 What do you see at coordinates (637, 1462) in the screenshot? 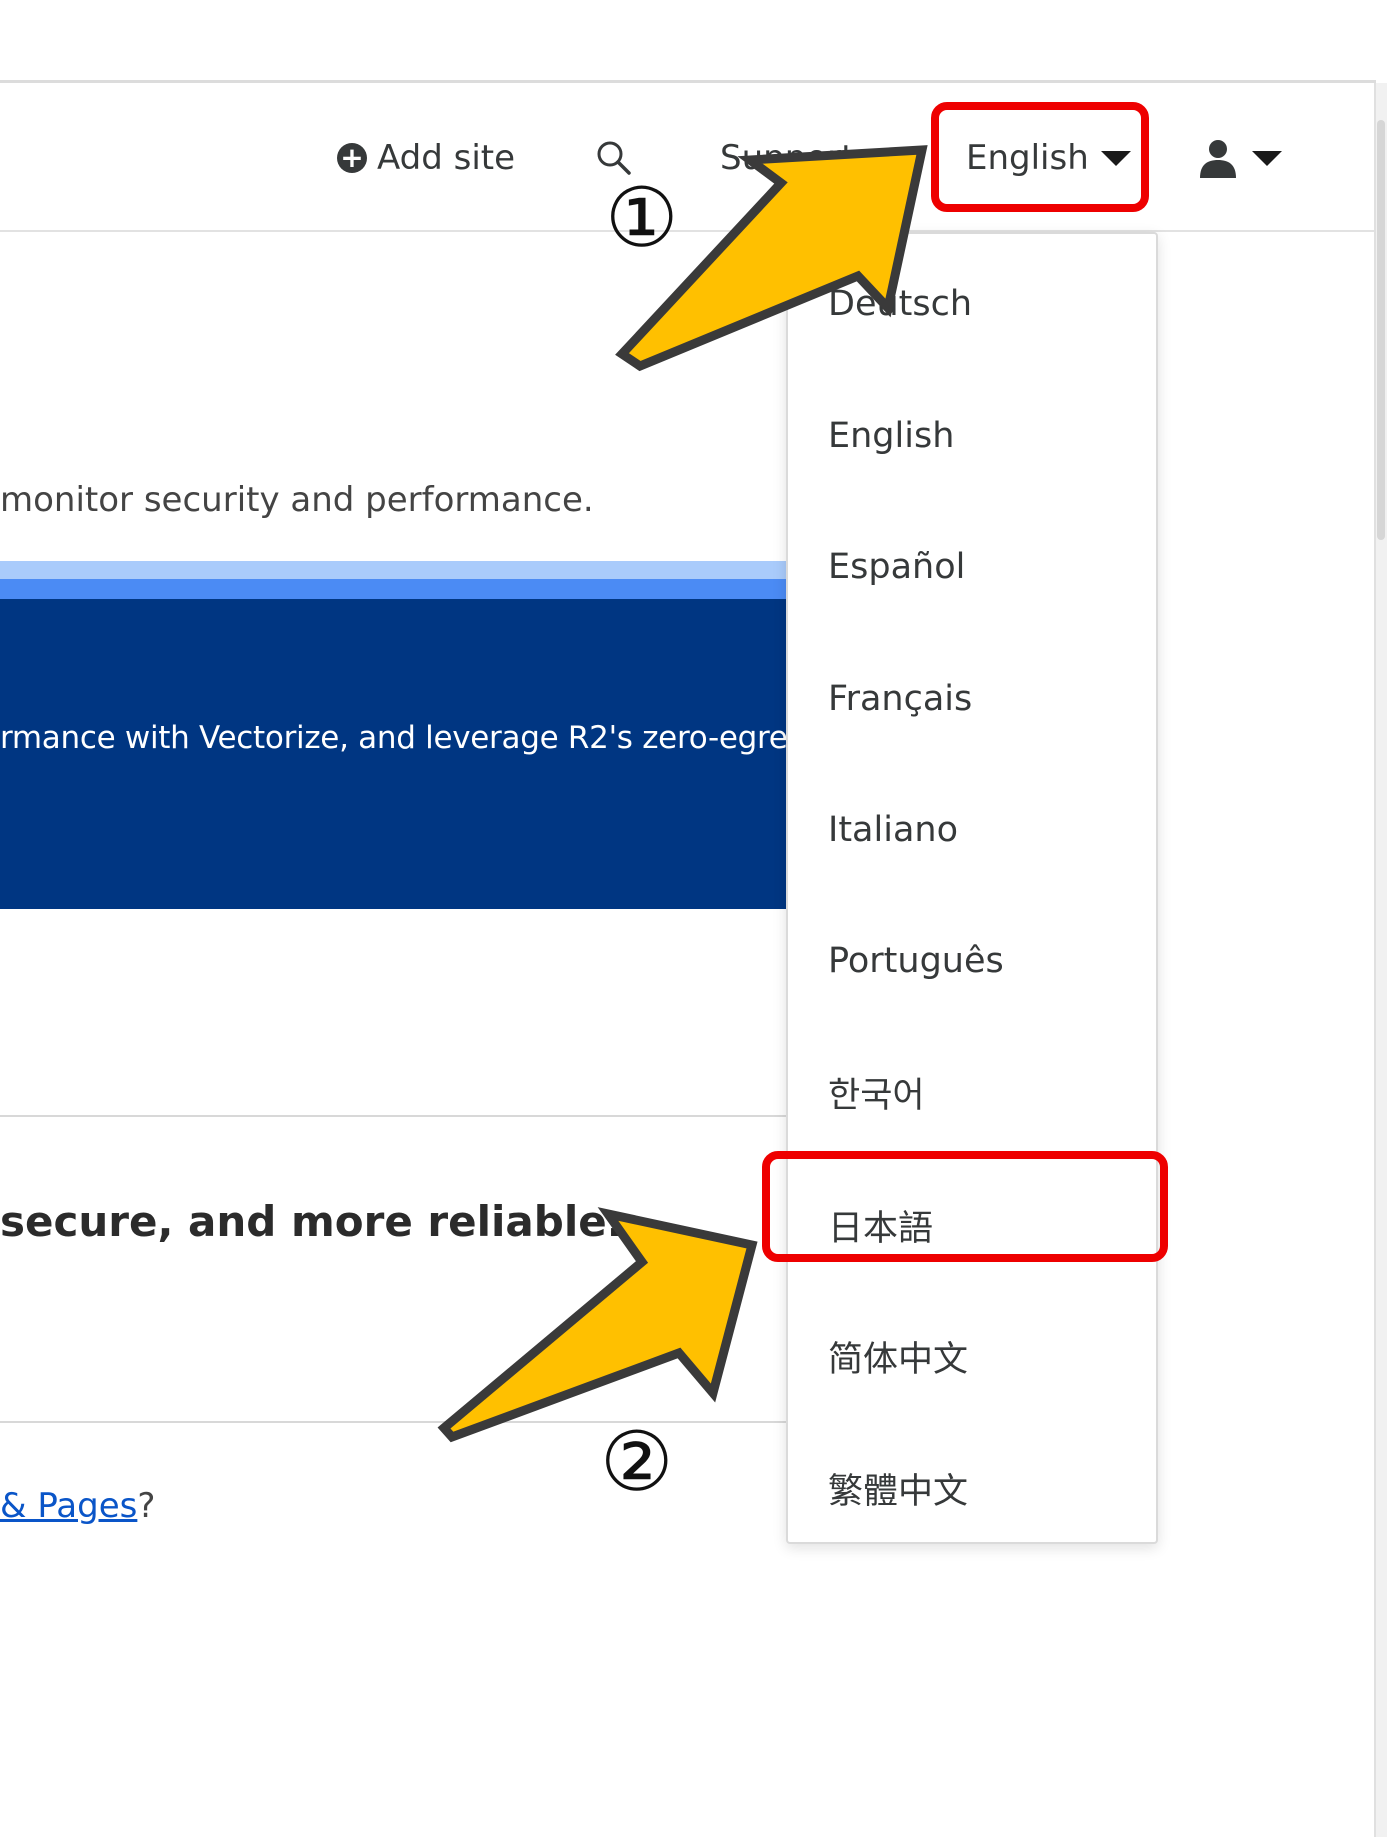
I see `step-2-marker: ②` at bounding box center [637, 1462].